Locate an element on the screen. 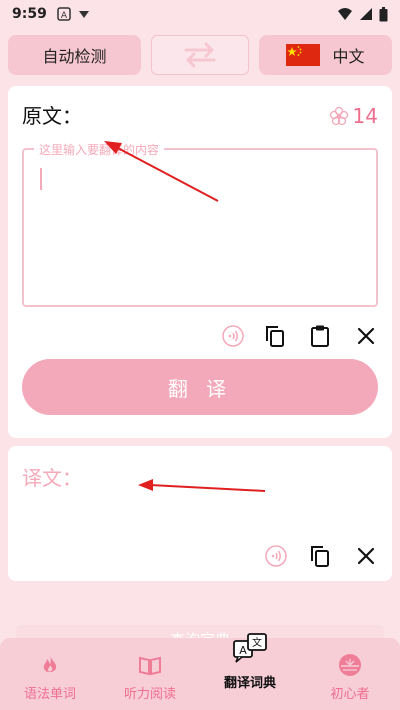  result-toolbar is located at coordinates (200, 556).